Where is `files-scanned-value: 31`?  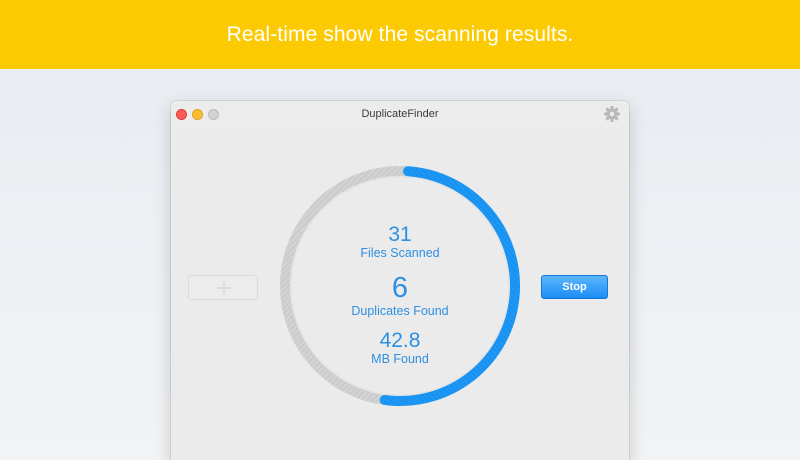
files-scanned-value: 31 is located at coordinates (400, 234).